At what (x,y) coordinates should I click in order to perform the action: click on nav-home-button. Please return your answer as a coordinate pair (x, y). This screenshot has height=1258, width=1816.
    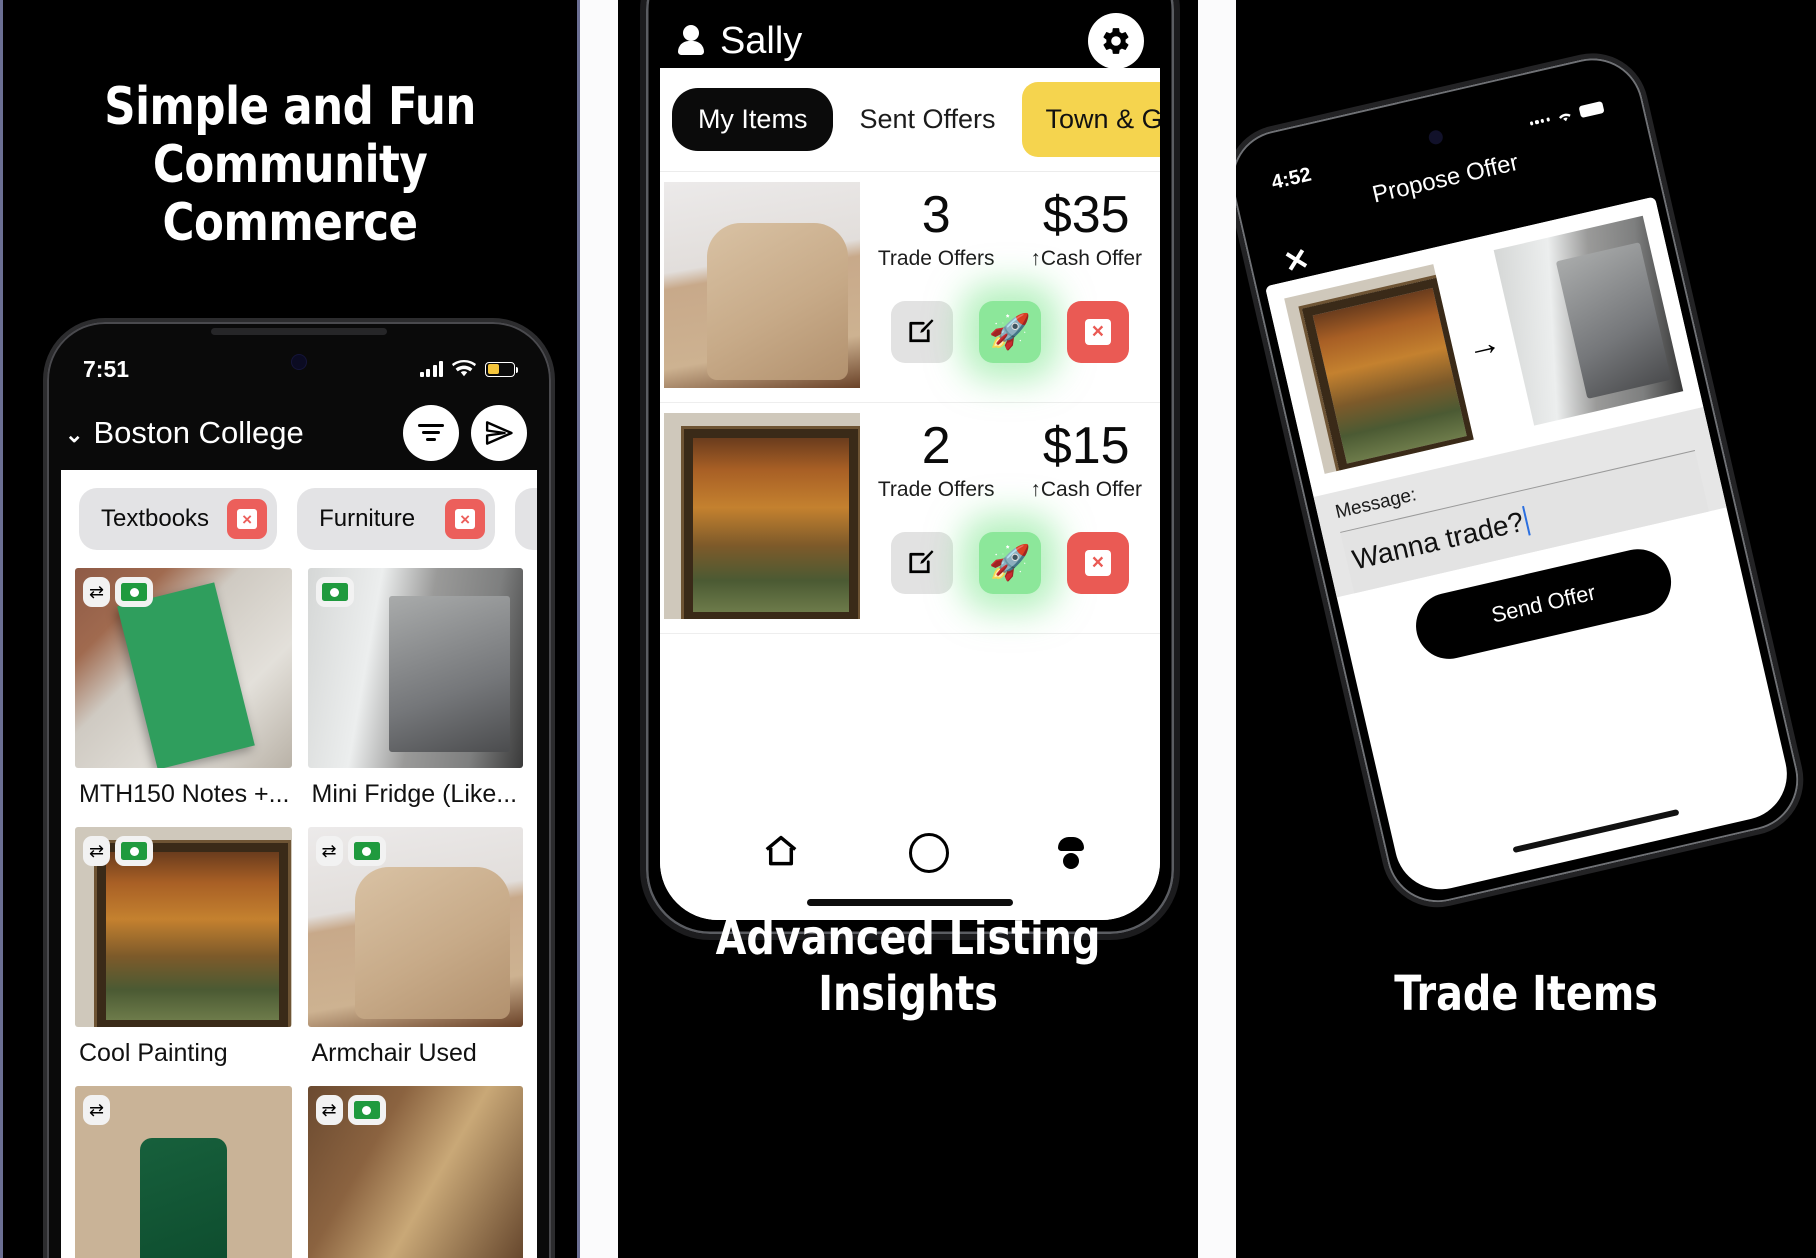
    Looking at the image, I should click on (781, 853).